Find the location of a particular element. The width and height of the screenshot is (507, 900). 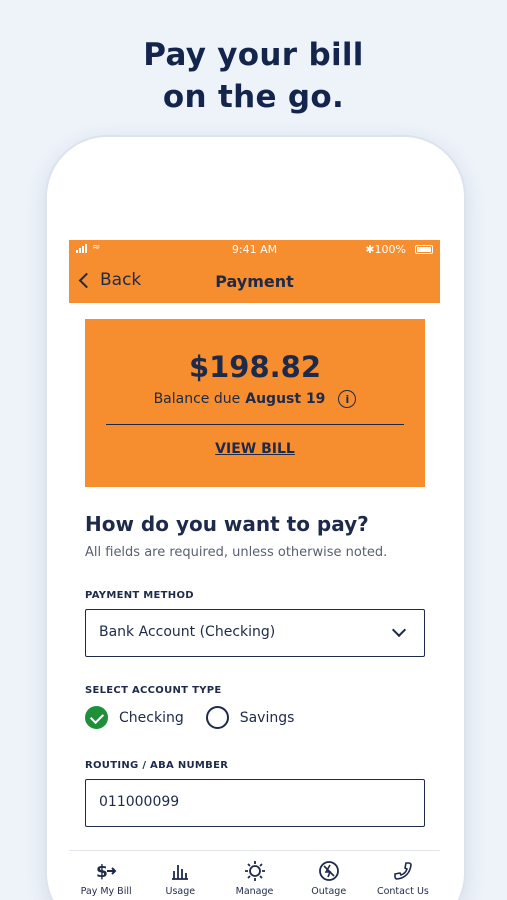

phone-icon is located at coordinates (403, 871).